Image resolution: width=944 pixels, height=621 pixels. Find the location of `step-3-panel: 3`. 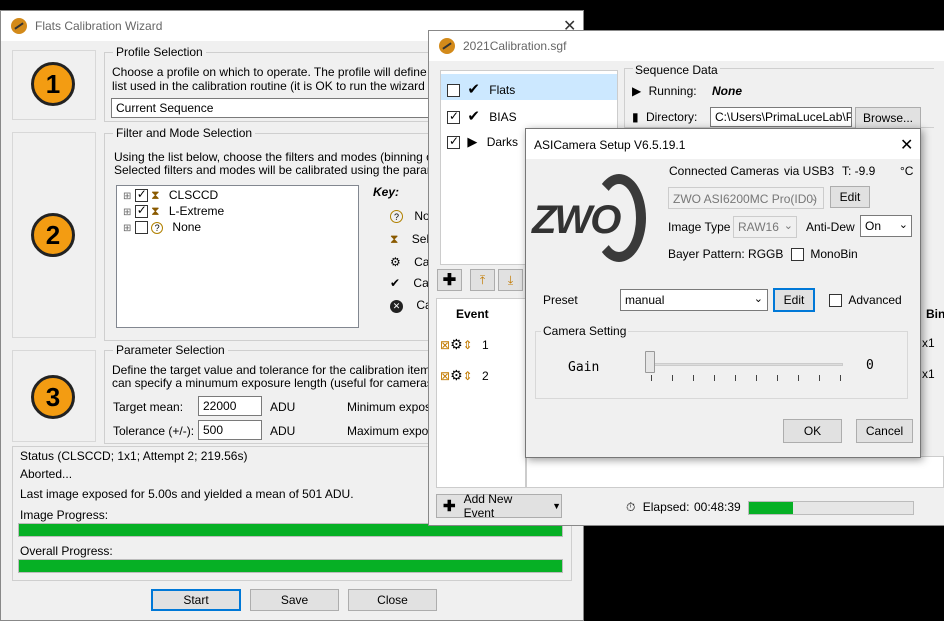

step-3-panel: 3 is located at coordinates (54, 396).